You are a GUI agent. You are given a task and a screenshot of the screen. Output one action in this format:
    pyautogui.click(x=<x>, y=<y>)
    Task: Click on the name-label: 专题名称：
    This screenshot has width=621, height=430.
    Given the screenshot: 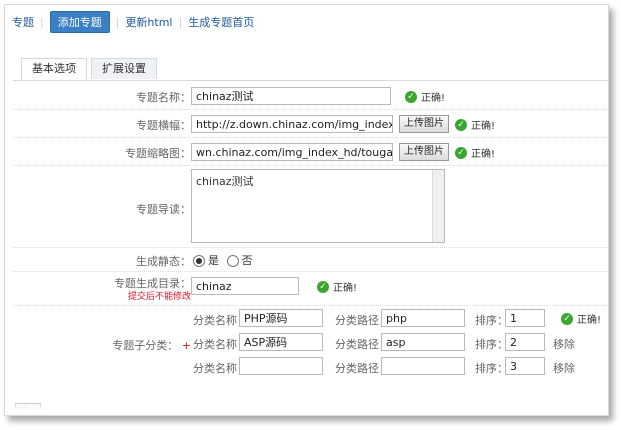 What is the action you would take?
    pyautogui.click(x=163, y=97)
    